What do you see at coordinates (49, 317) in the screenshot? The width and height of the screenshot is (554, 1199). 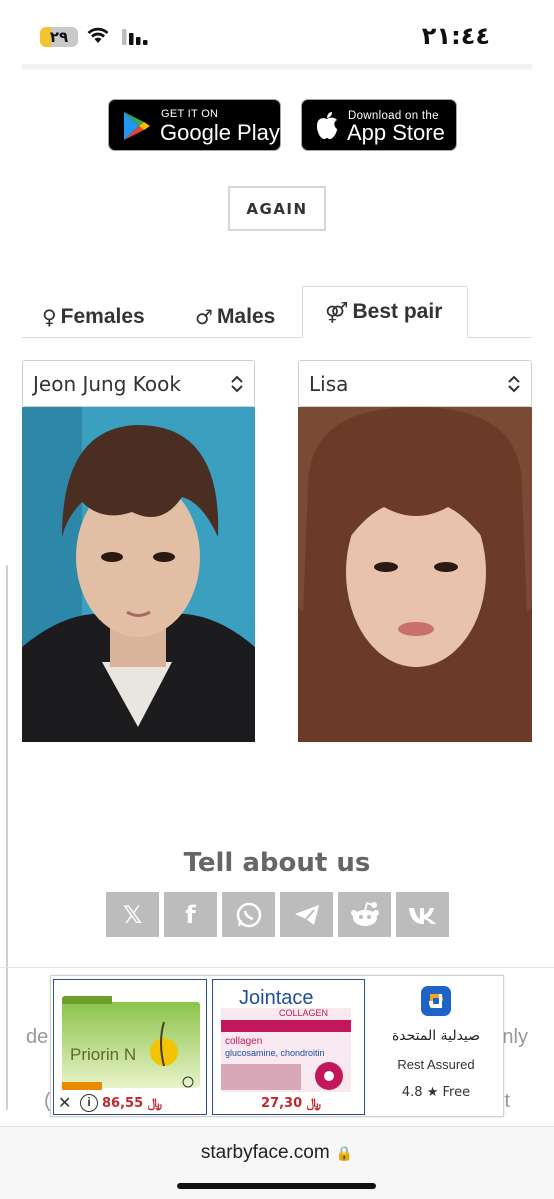 I see `female-icon: ♀` at bounding box center [49, 317].